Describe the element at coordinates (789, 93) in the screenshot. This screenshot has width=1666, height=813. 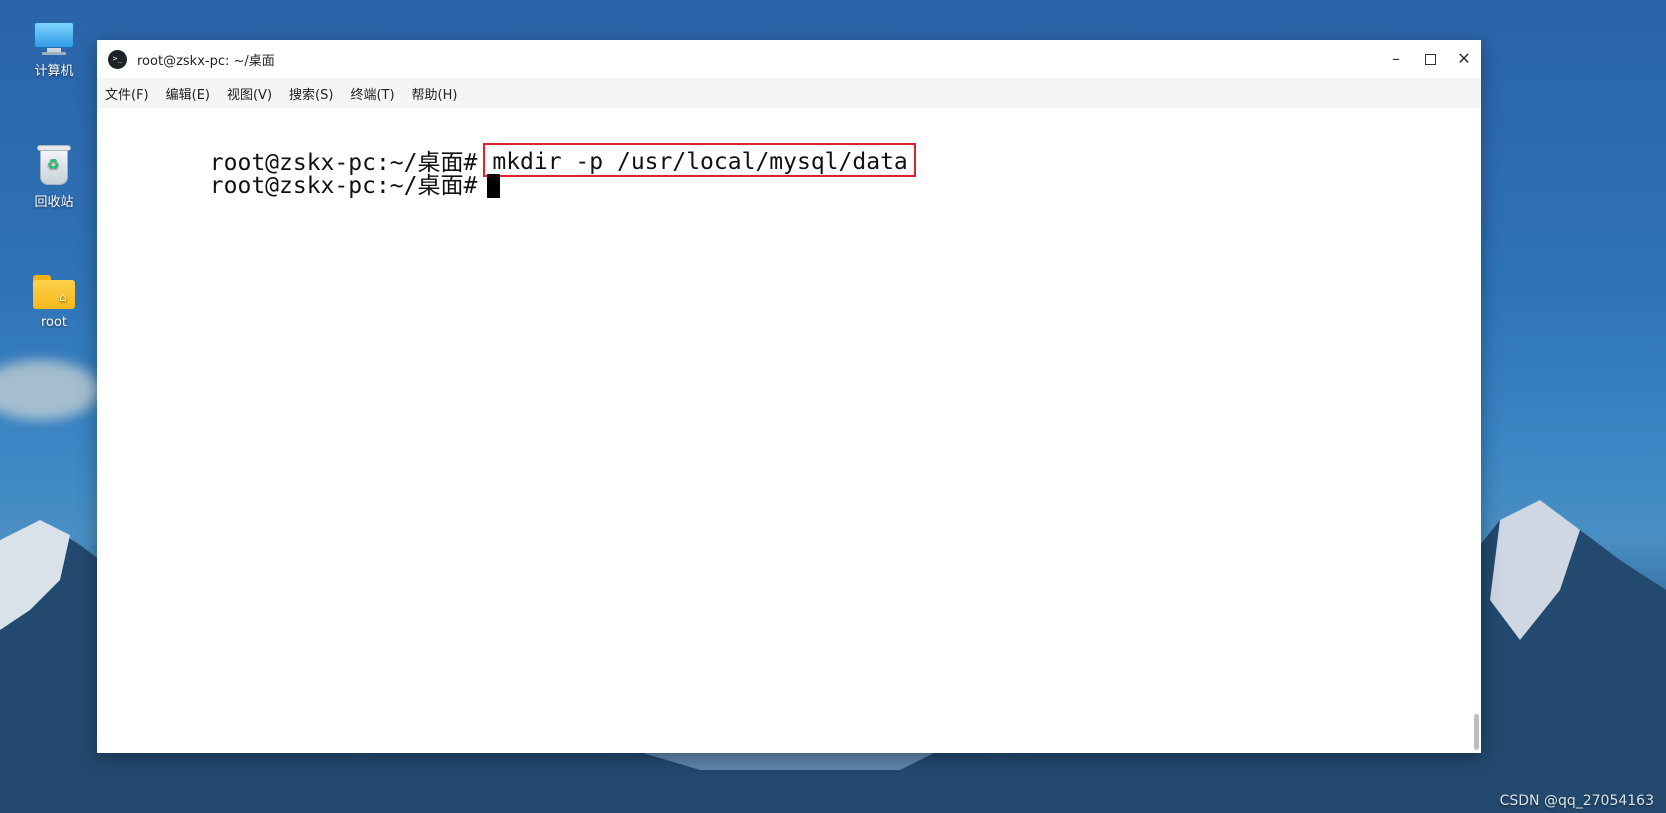
I see `menu-bar: 文件(F) 编辑(E) 视图(V) 搜索(S) 终端(T) 帮助(H)` at that location.